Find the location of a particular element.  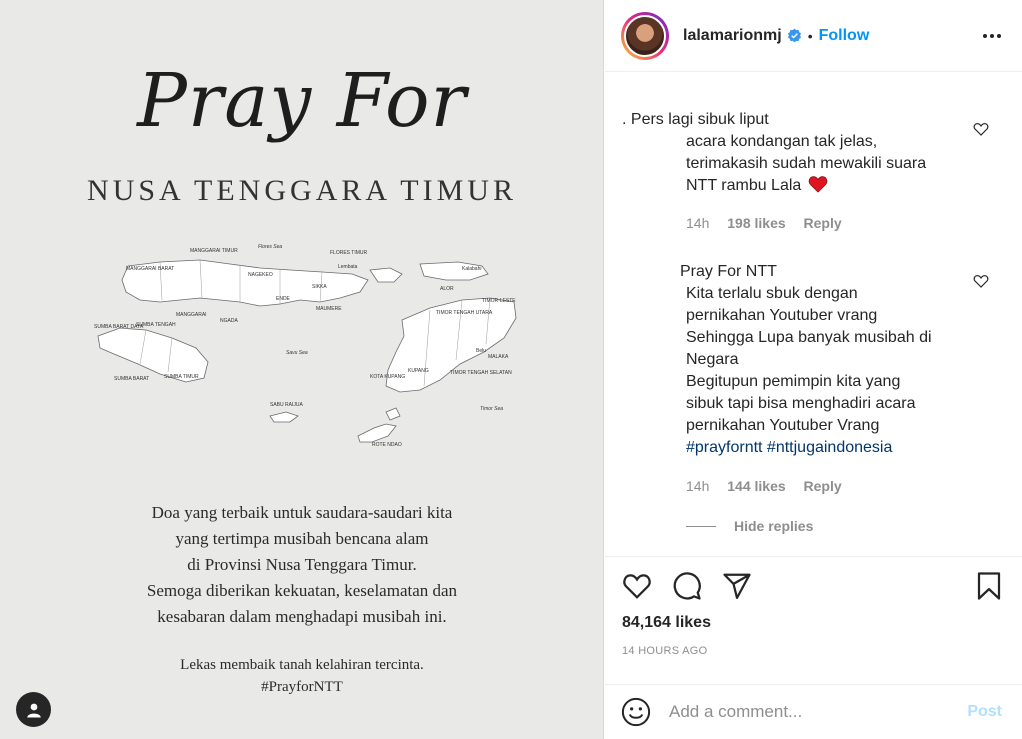

avatar-image is located at coordinates (645, 35).